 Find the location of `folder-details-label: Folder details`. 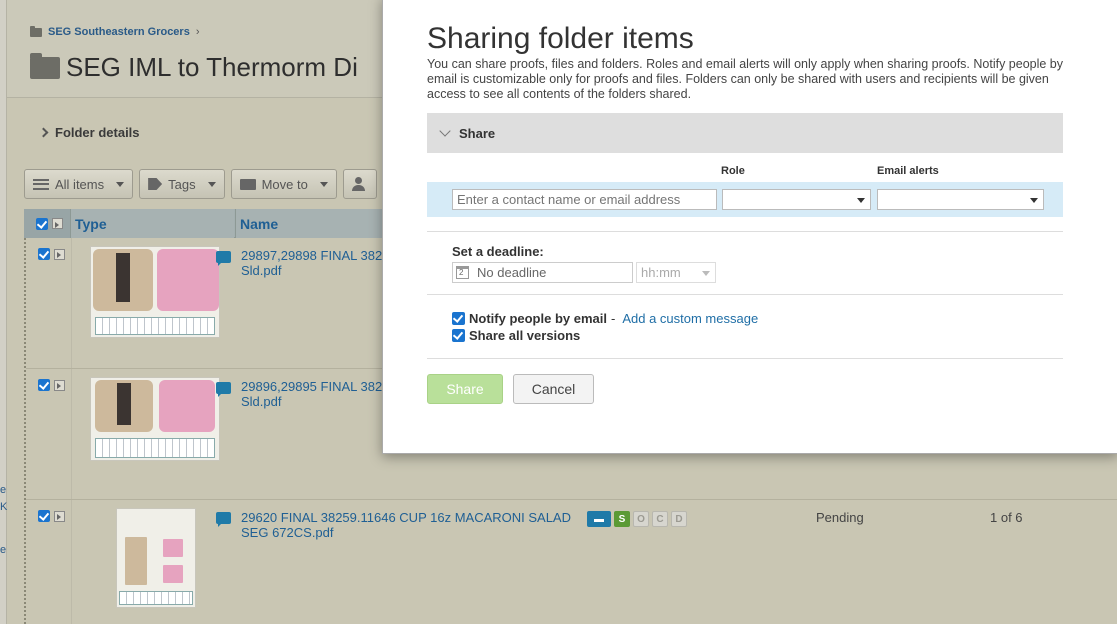

folder-details-label: Folder details is located at coordinates (97, 132).